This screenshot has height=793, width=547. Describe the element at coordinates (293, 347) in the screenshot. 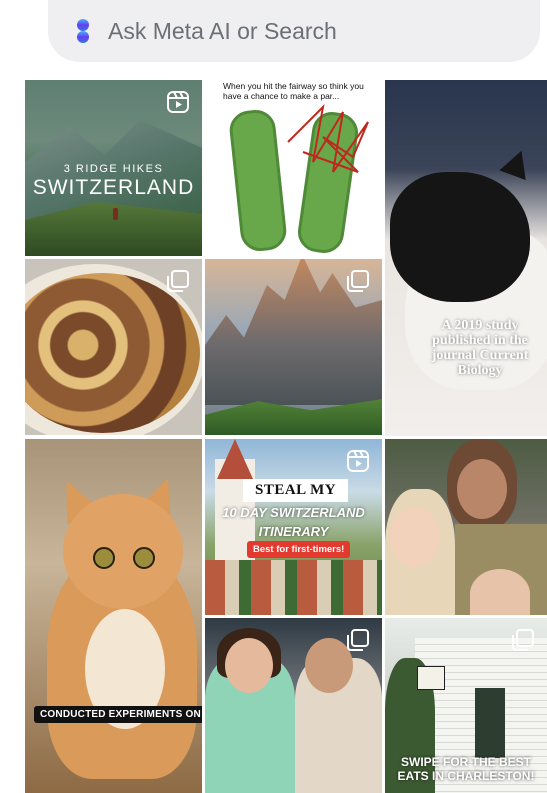

I see `dolomites-post` at that location.